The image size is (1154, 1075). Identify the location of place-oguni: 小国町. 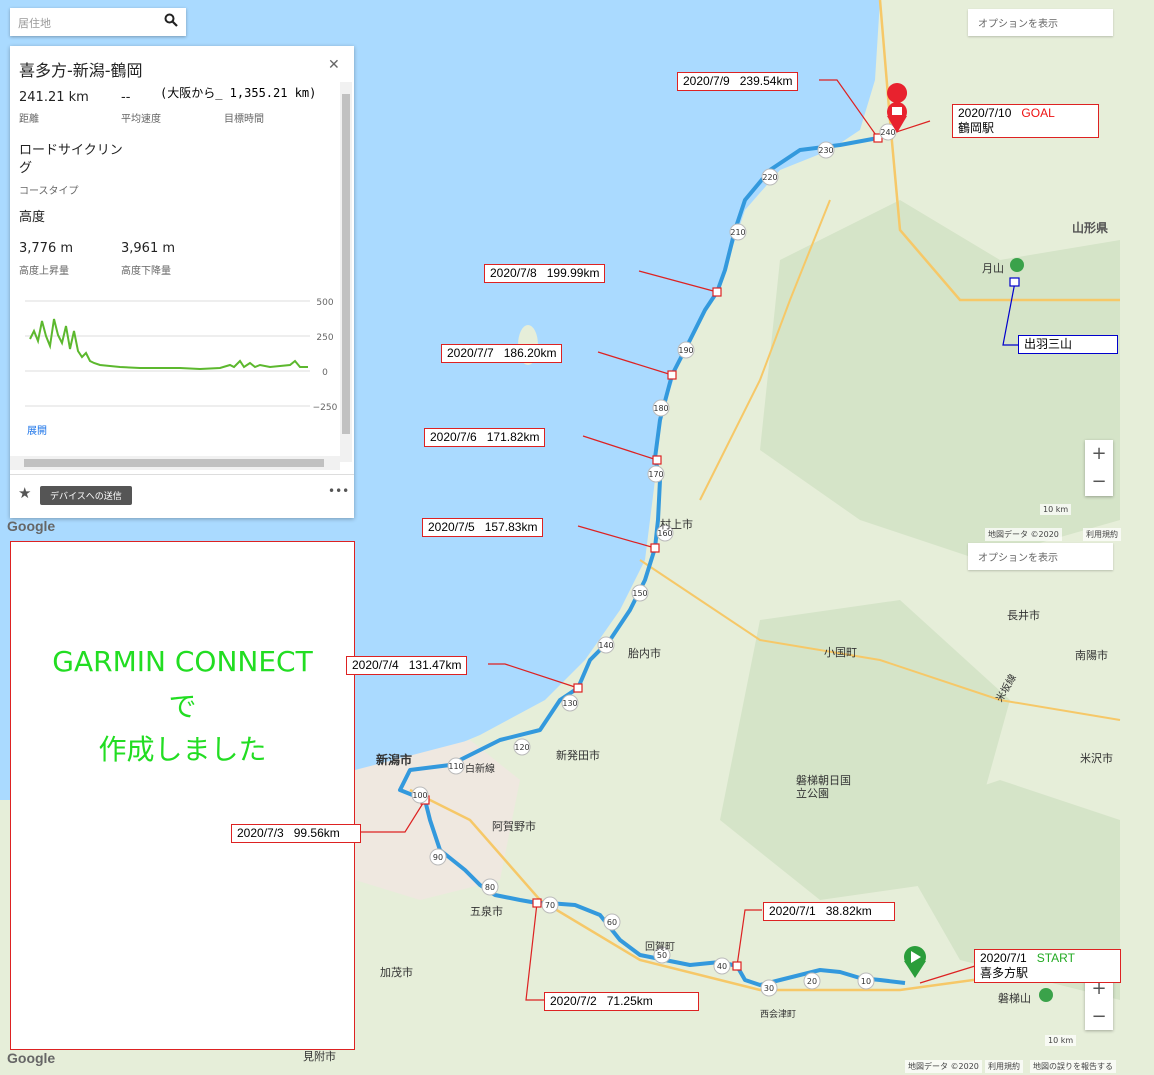
(840, 652).